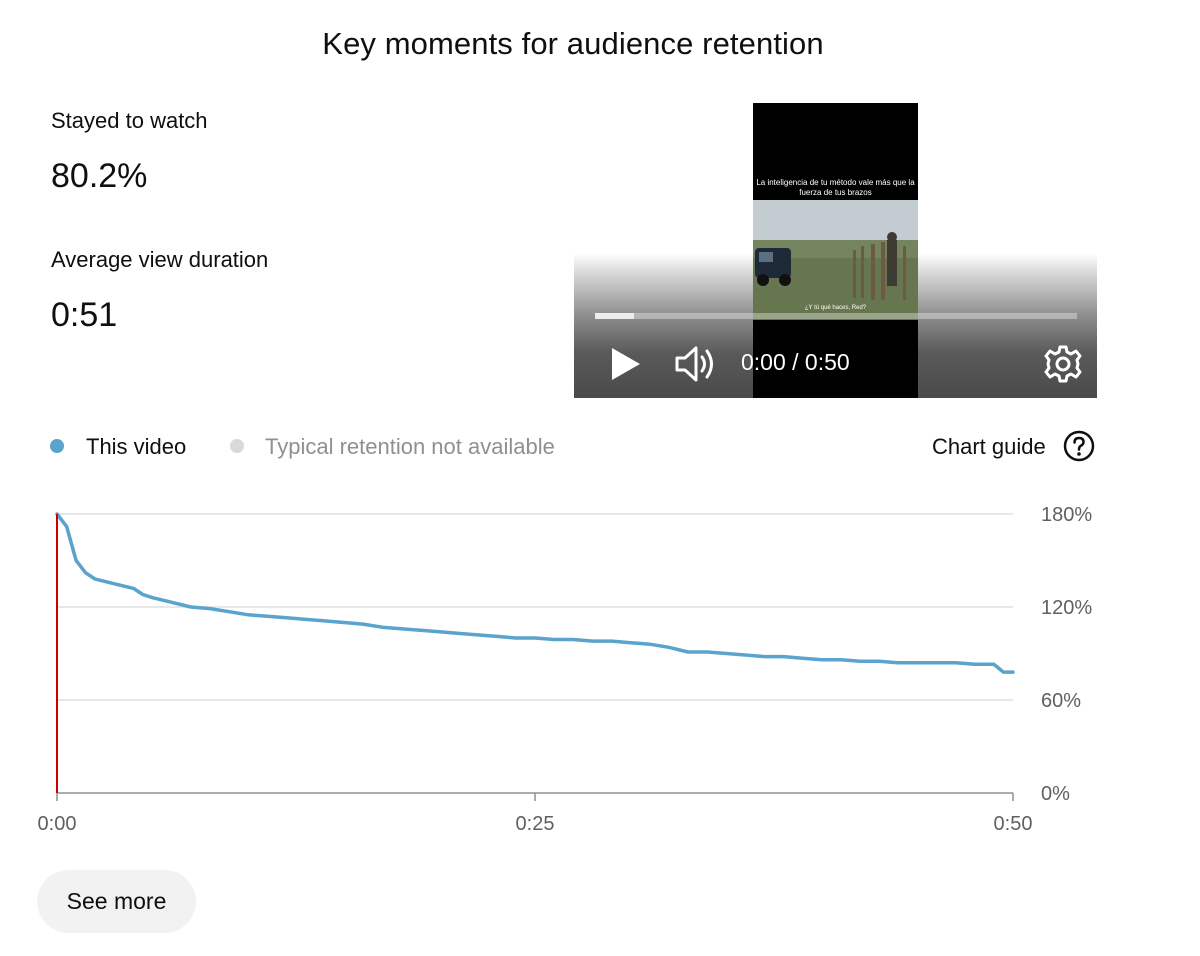  I want to click on seek-bar, so click(836, 316).